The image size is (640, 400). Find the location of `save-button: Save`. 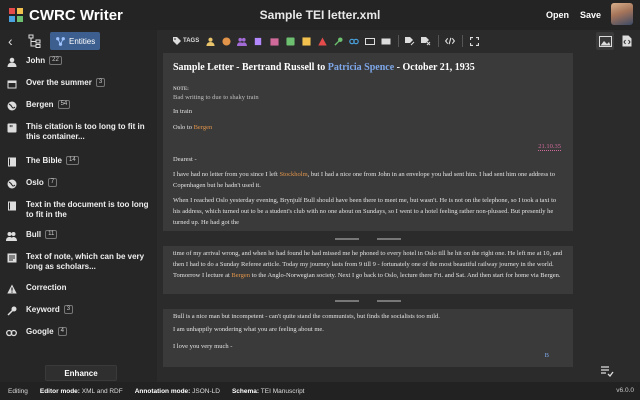

save-button: Save is located at coordinates (590, 15).